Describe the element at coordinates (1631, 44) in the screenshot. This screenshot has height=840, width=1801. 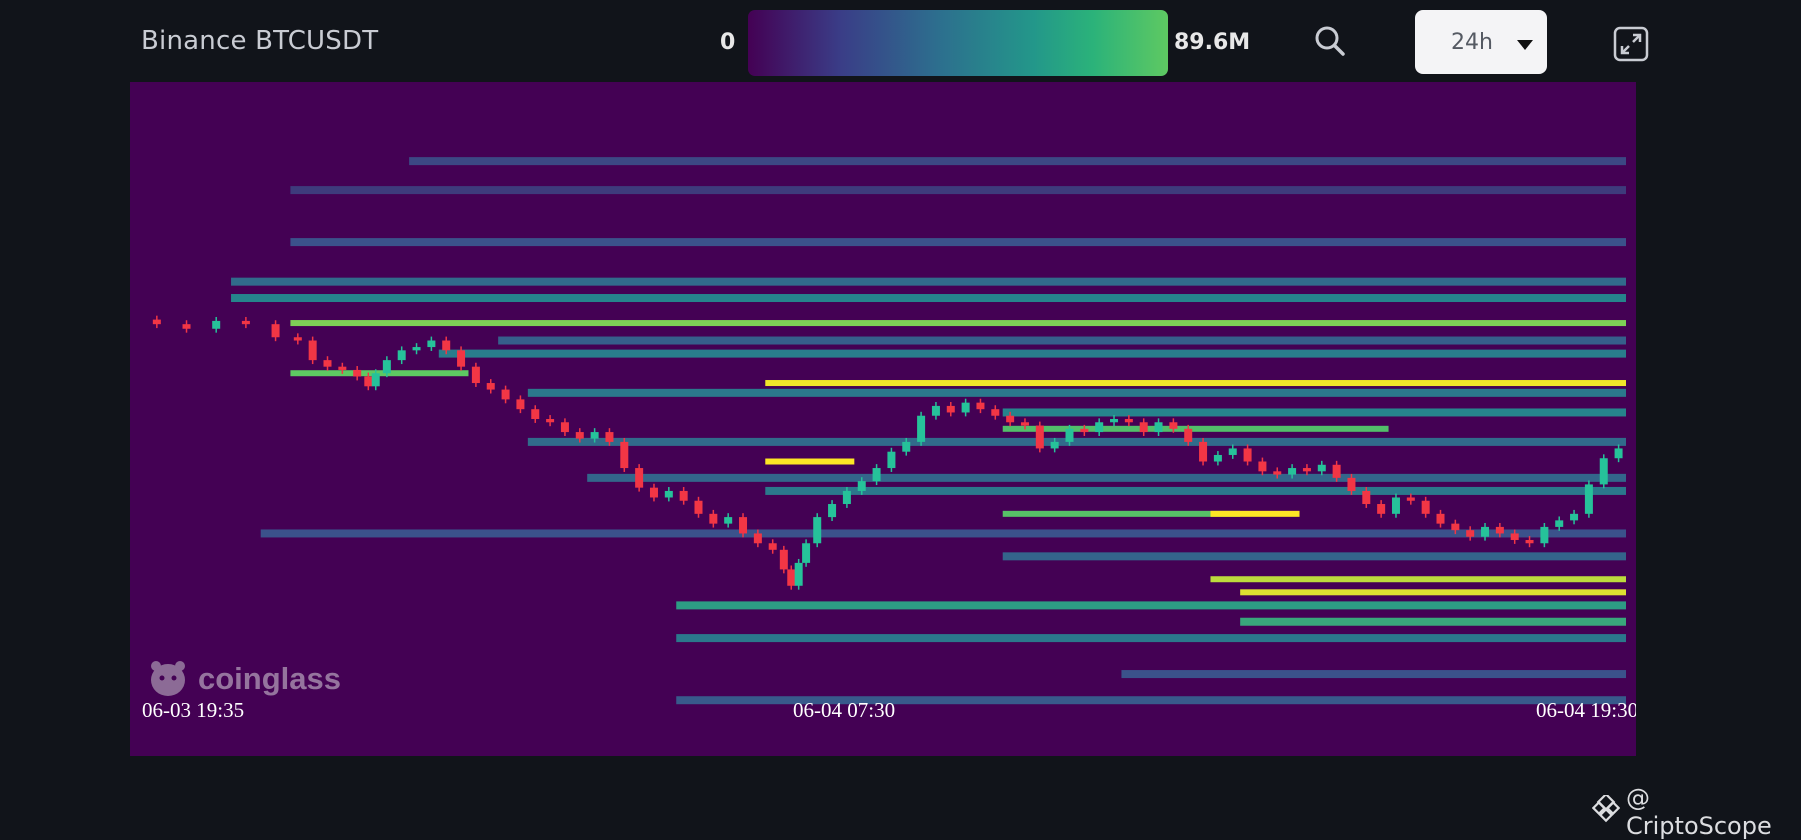
I see `expand-icon` at that location.